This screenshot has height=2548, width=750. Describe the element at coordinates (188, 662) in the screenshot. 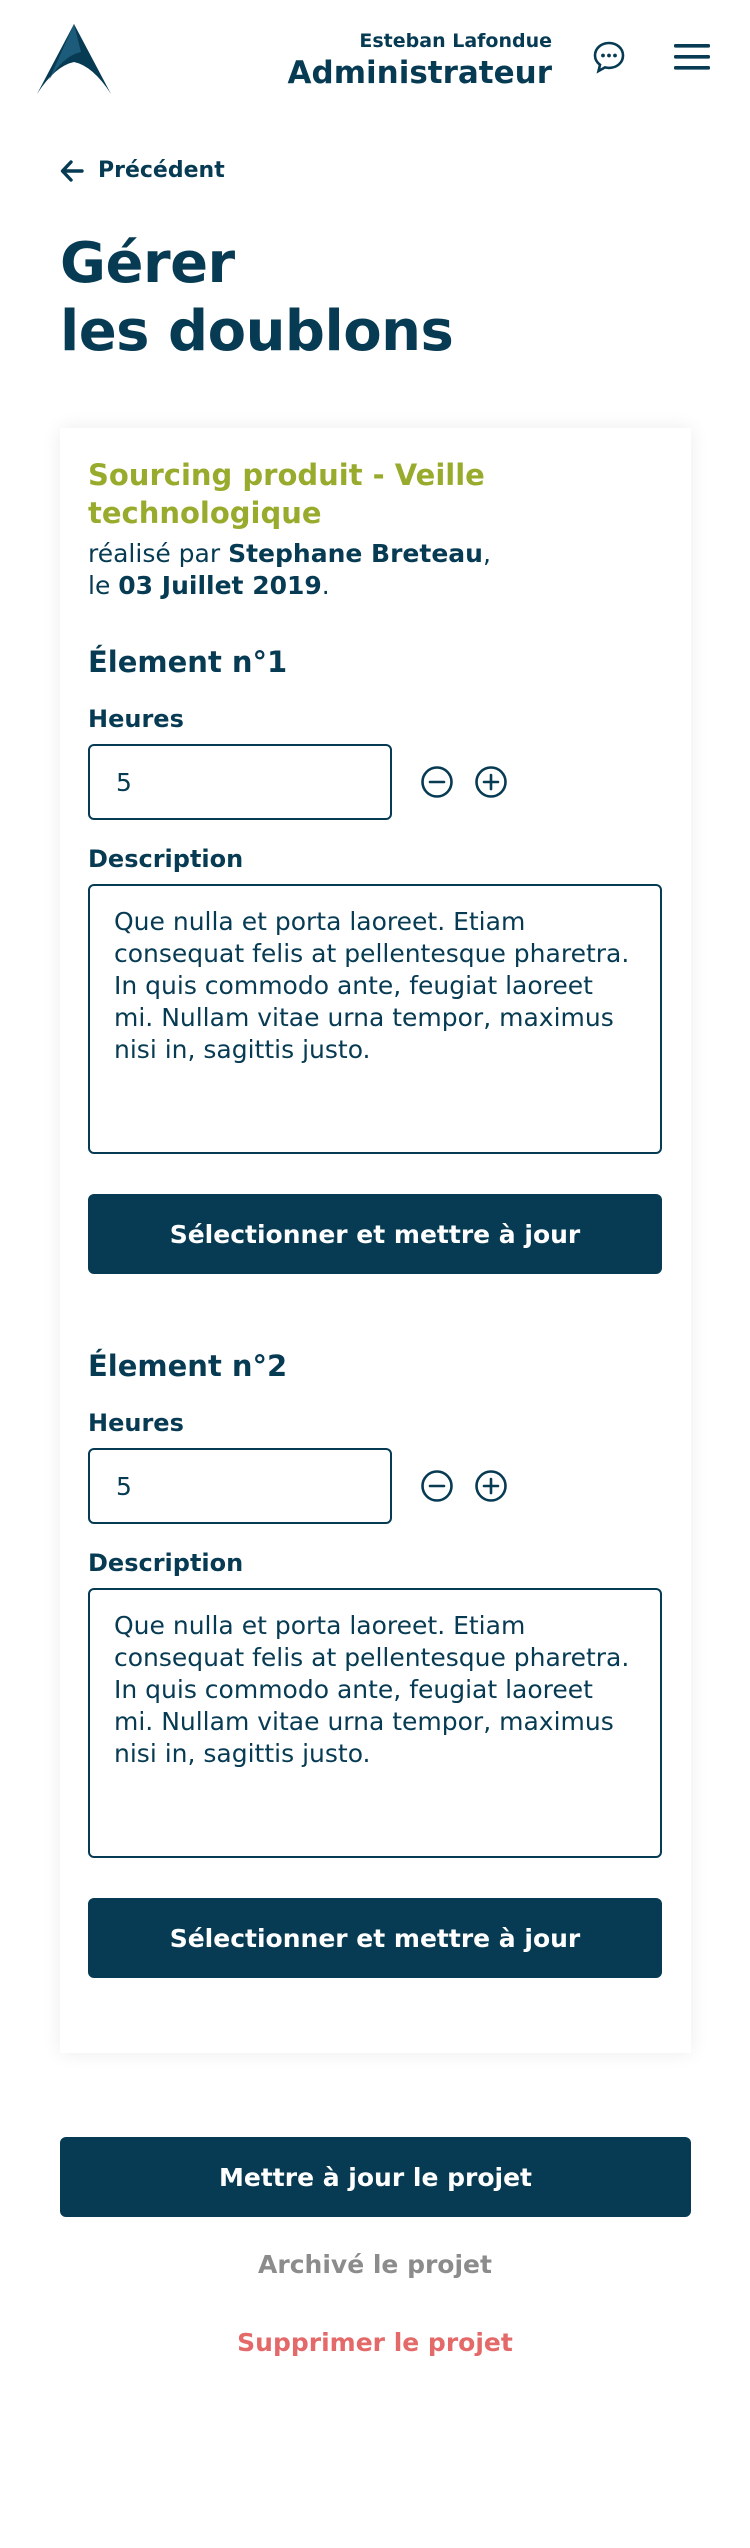

I see `element-title: Élement n°1` at that location.